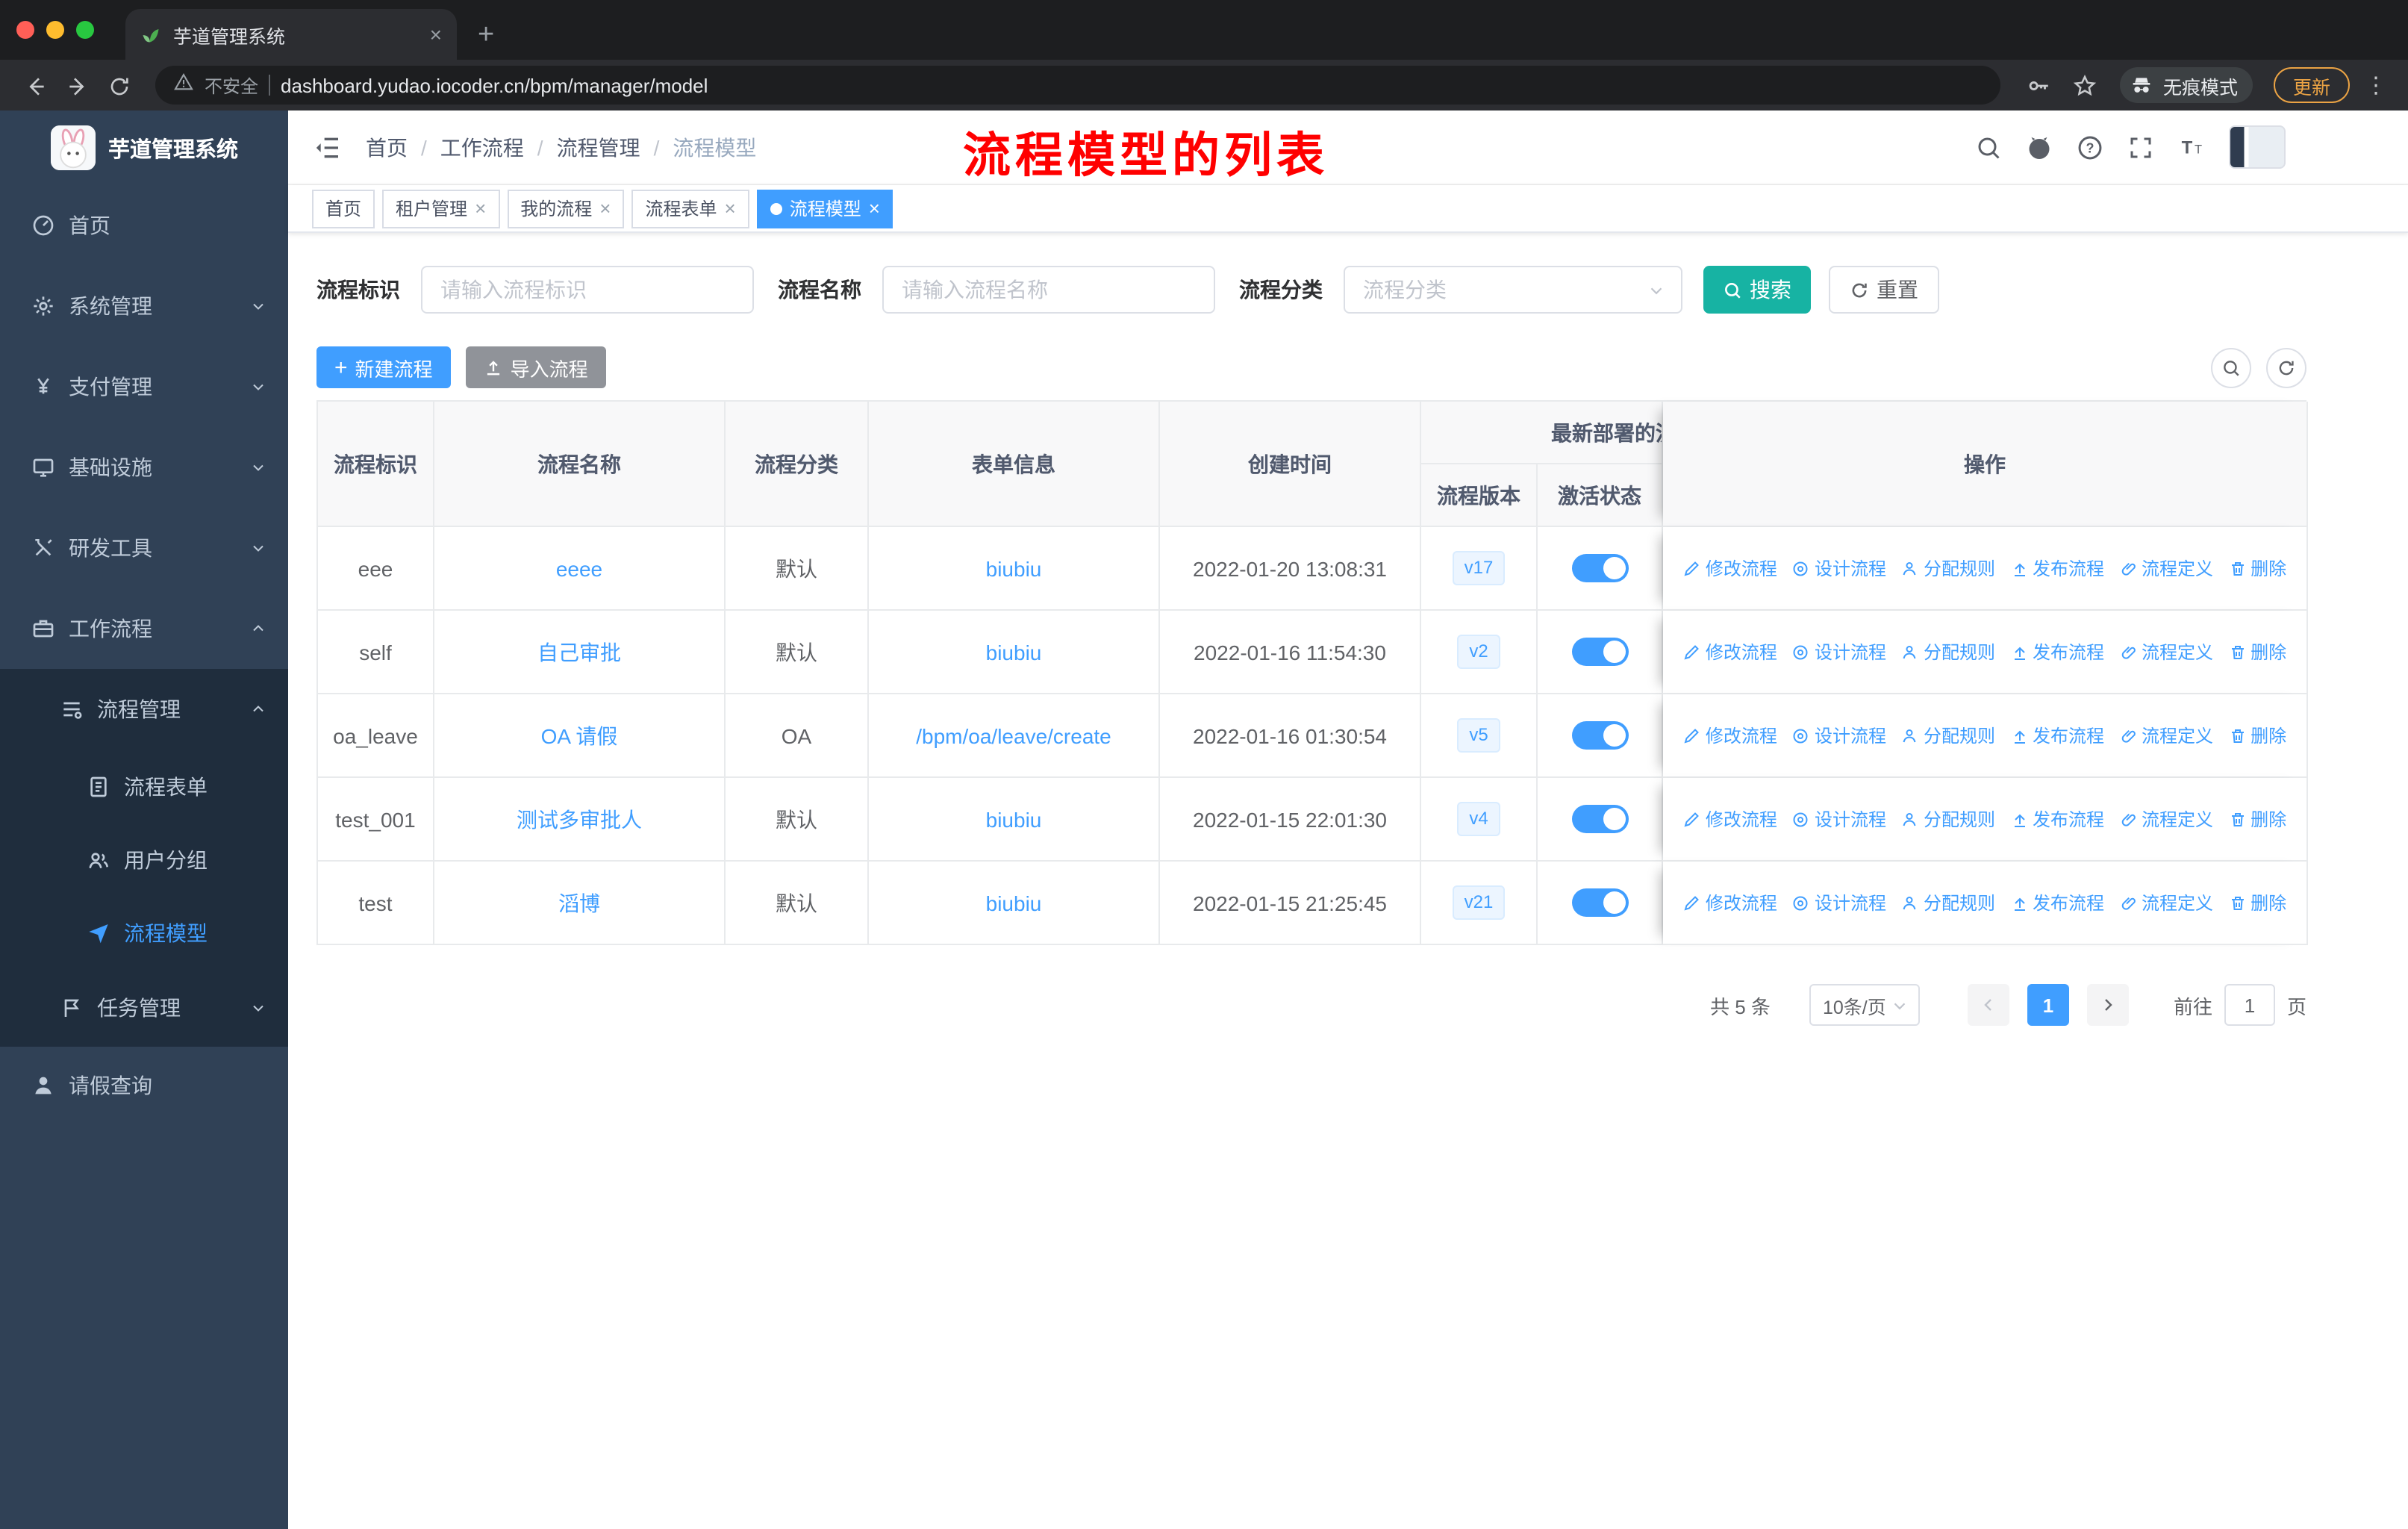 This screenshot has width=2408, height=1529. What do you see at coordinates (2090, 147) in the screenshot?
I see `help-icon: ?` at bounding box center [2090, 147].